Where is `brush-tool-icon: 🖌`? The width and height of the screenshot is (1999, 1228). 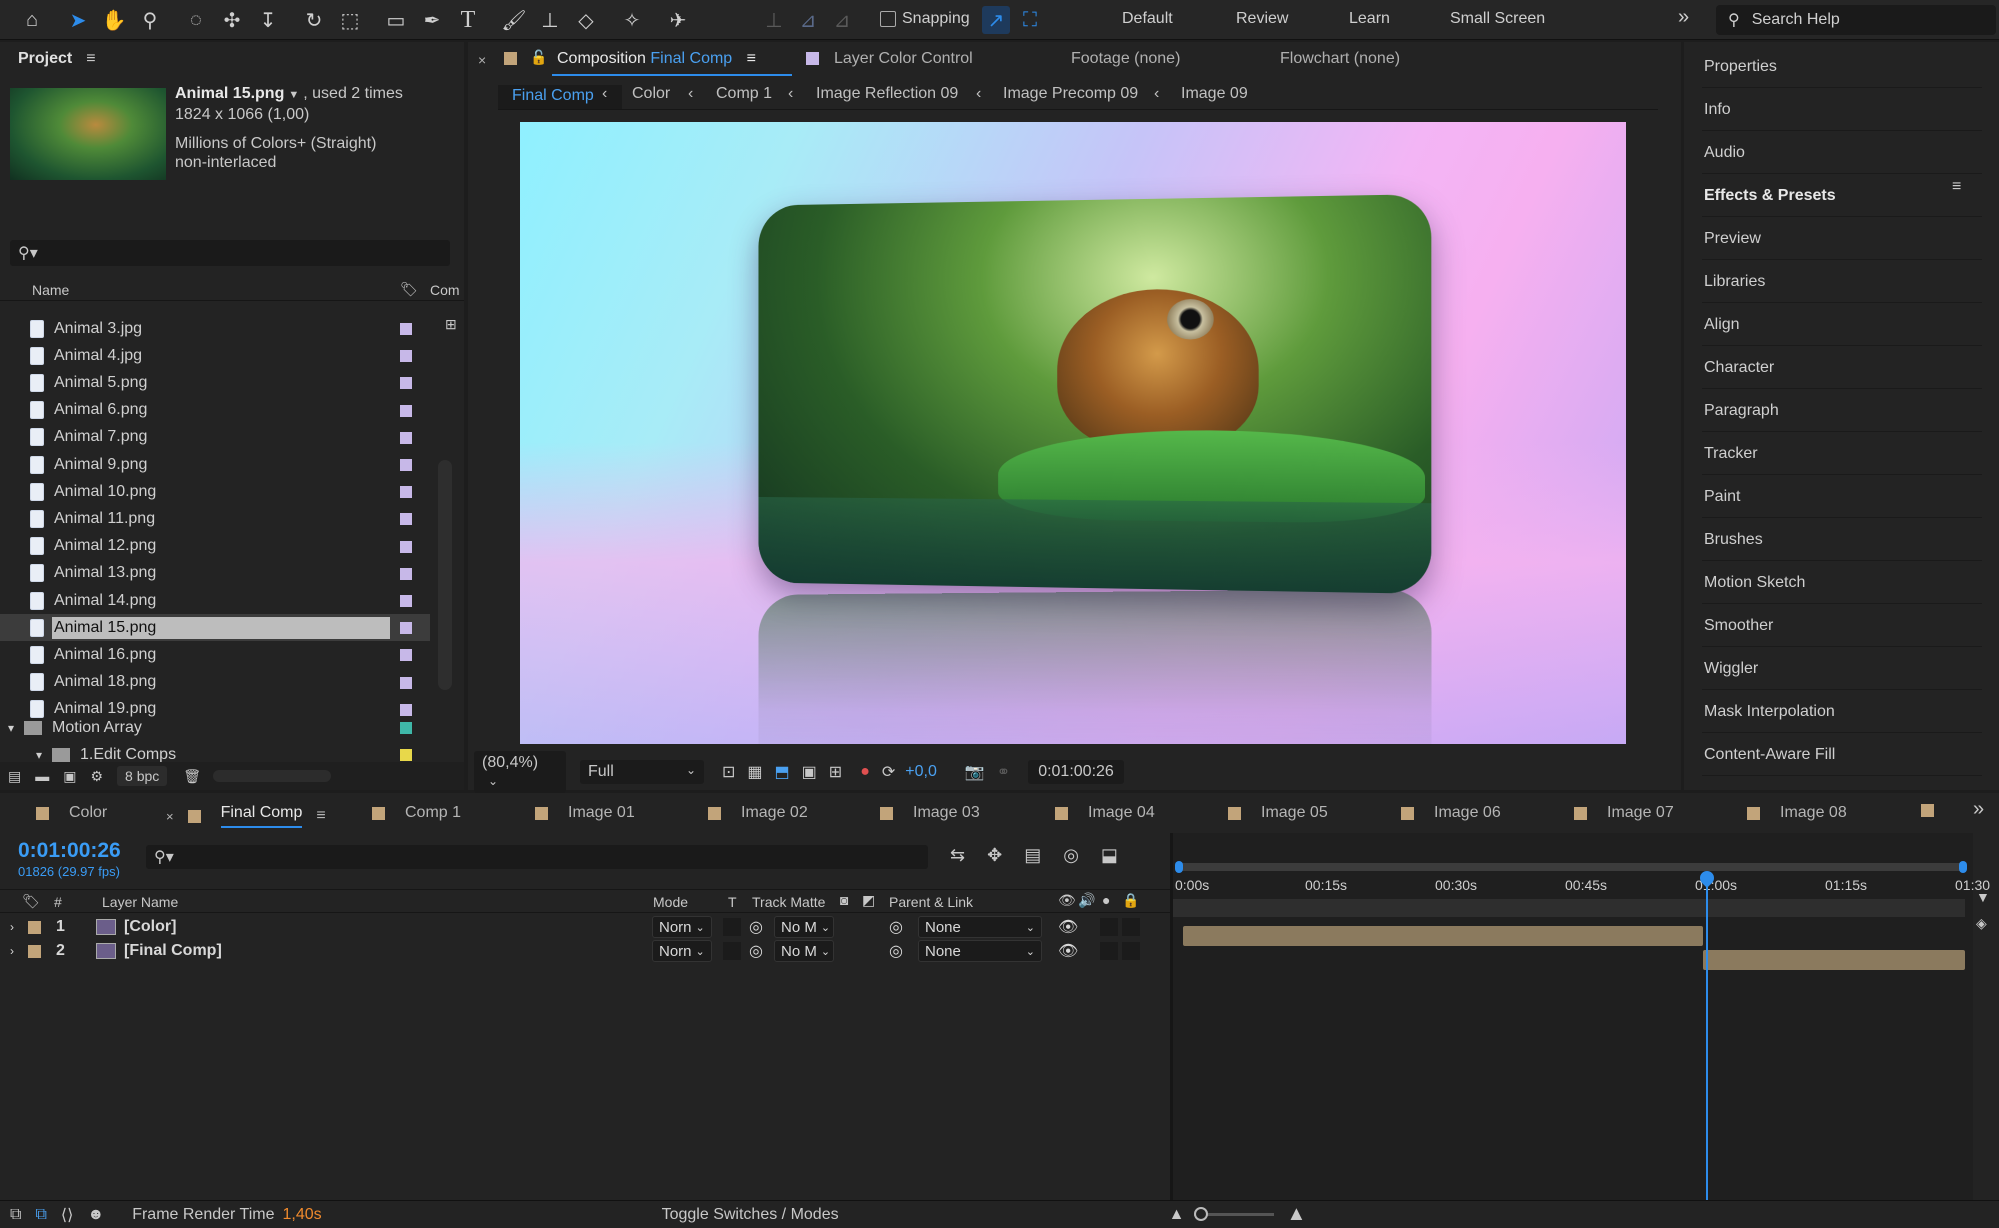
brush-tool-icon: 🖌 is located at coordinates (514, 20).